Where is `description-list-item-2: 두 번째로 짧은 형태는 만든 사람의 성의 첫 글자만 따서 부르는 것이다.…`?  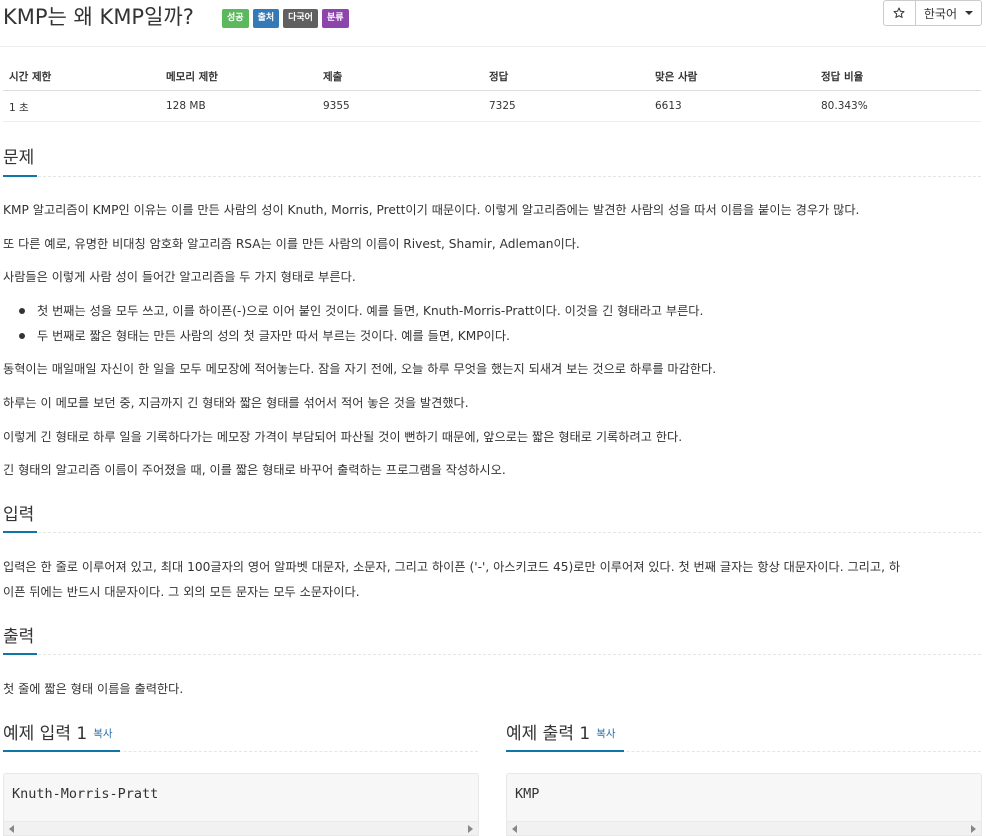
description-list-item-2: 두 번째로 짧은 형태는 만든 사람의 성의 첫 글자만 따서 부르는 것이다.… is located at coordinates (273, 336).